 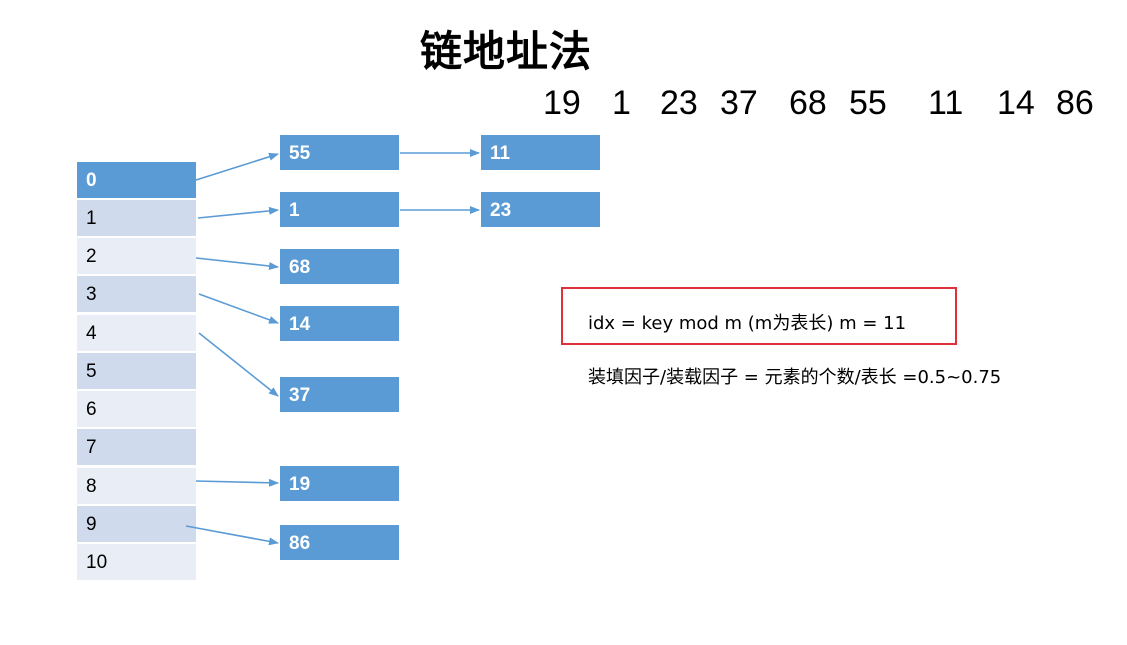 I want to click on hash-formula: idx = key mod m (m为表长) m = 11, so click(x=747, y=323).